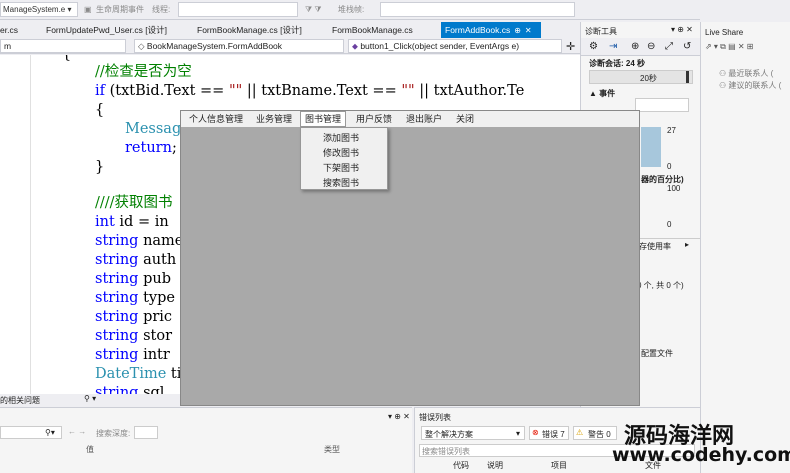 Image resolution: width=790 pixels, height=473 pixels. I want to click on warnings-count: 警告 0, so click(599, 434).